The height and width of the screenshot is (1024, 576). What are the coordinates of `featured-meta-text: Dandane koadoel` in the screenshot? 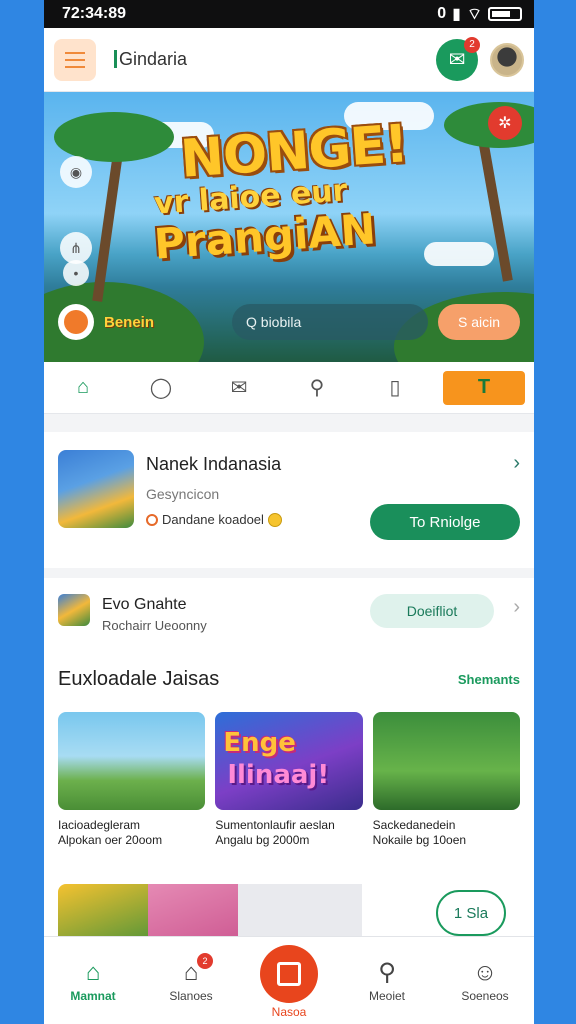 It's located at (213, 519).